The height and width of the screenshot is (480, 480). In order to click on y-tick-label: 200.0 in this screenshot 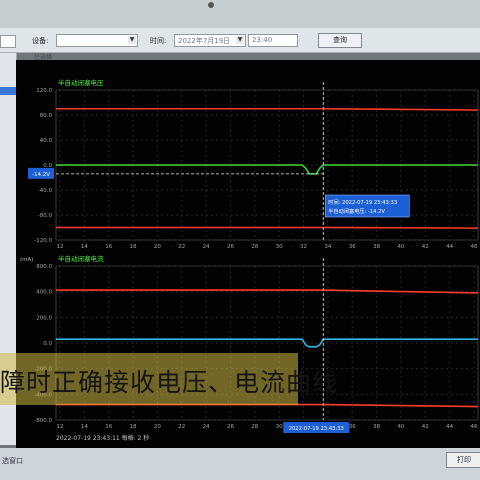, I will do `click(44, 318)`.